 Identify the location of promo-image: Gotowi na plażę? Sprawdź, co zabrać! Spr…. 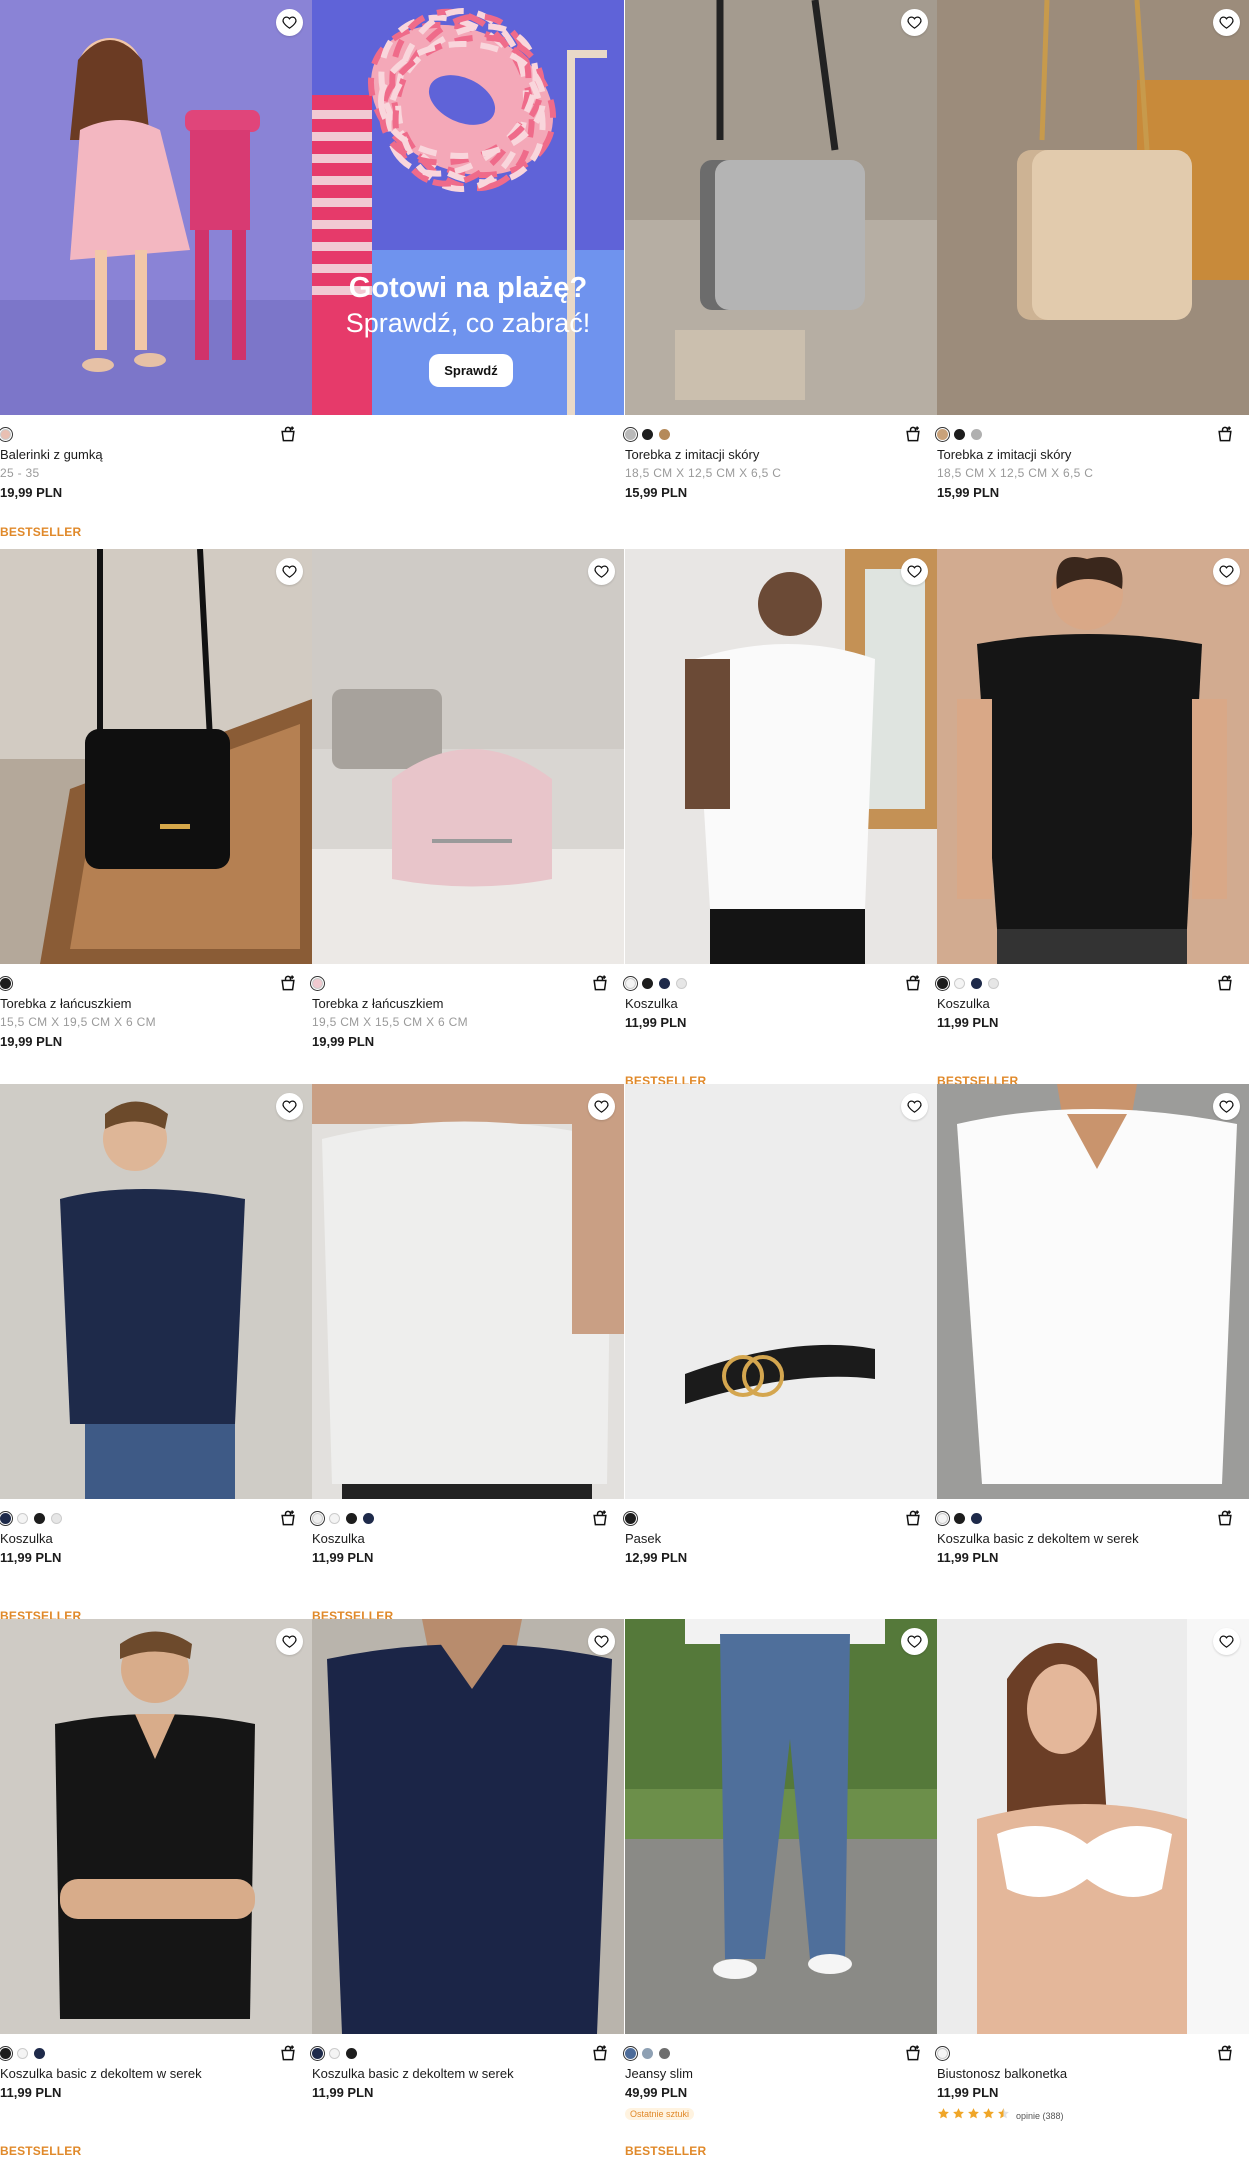
(468, 207).